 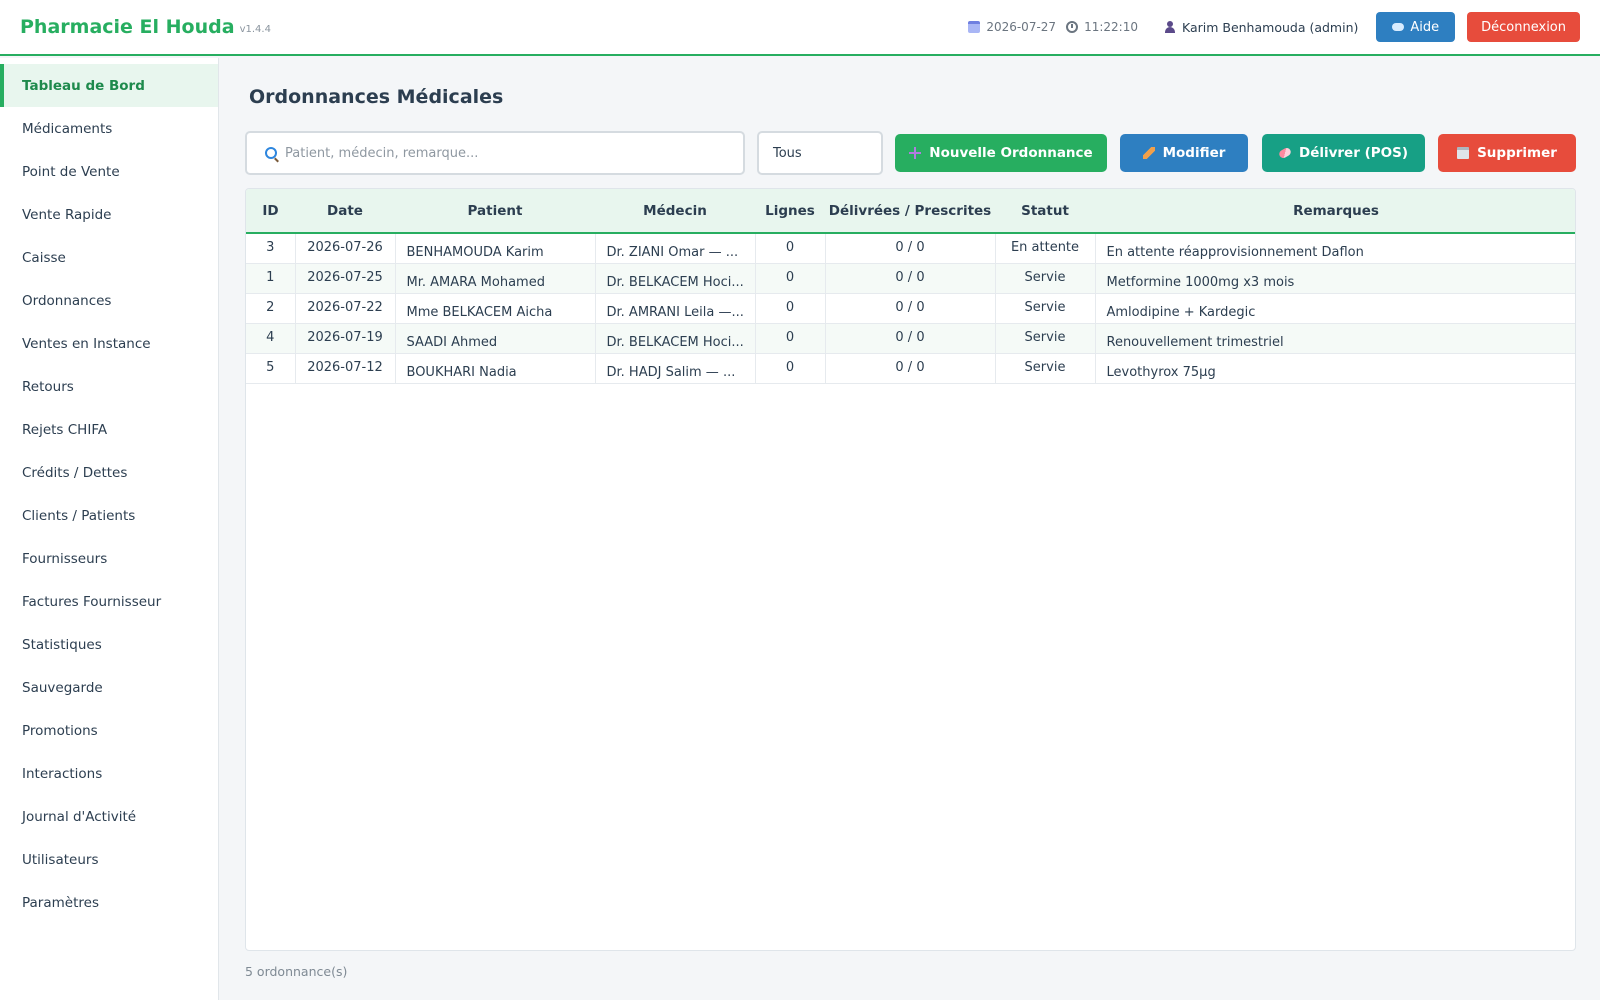 I want to click on search-icon, so click(x=271, y=153).